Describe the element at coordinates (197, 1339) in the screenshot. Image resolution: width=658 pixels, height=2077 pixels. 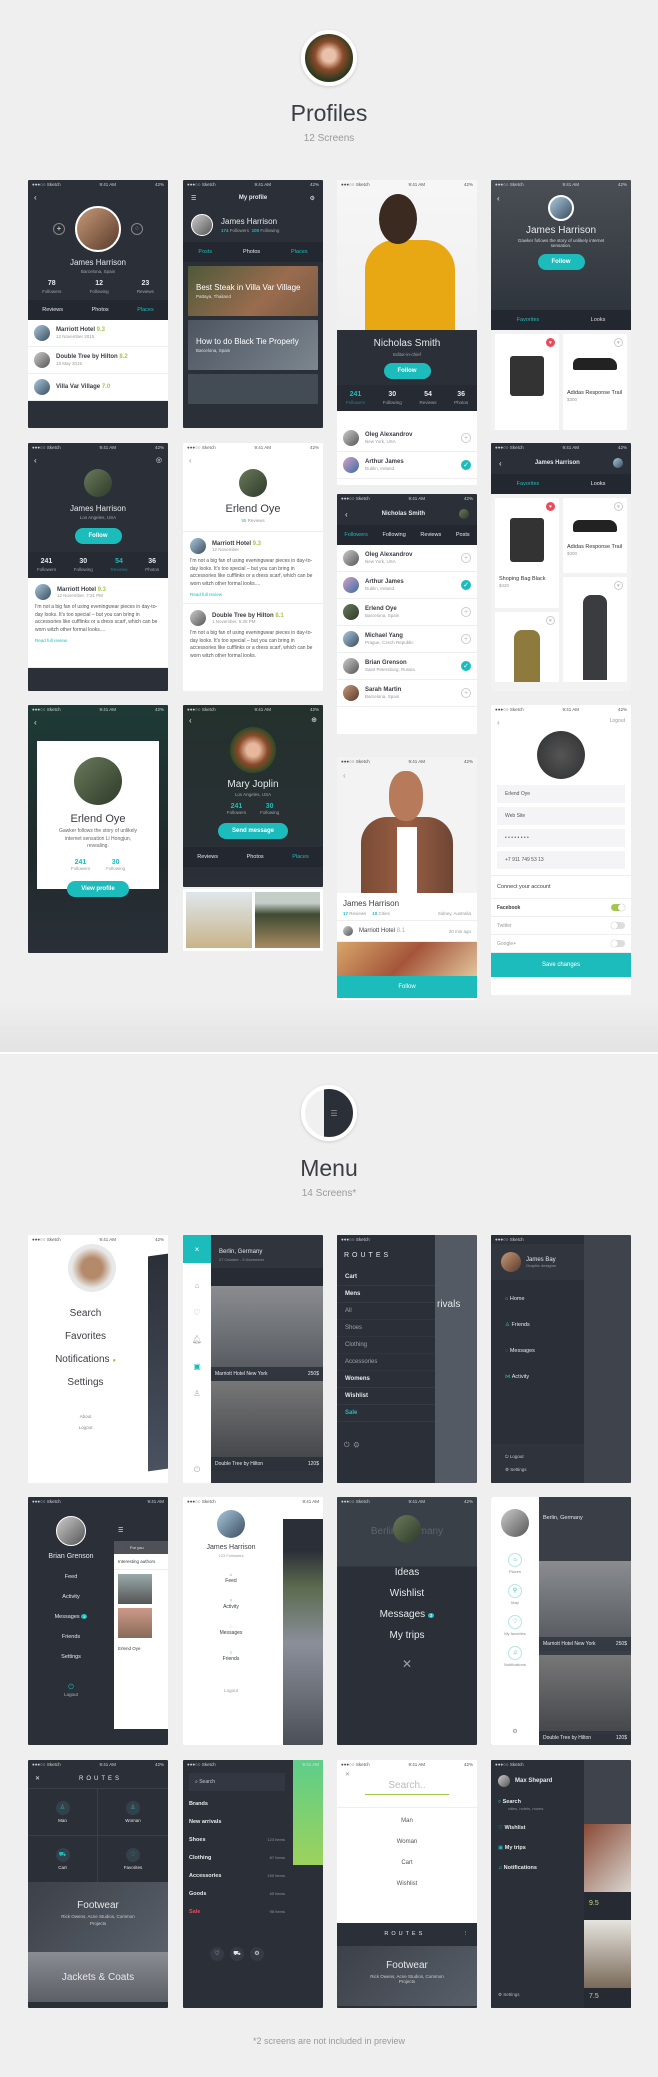
I see `bell-icon: 🔔︎` at that location.